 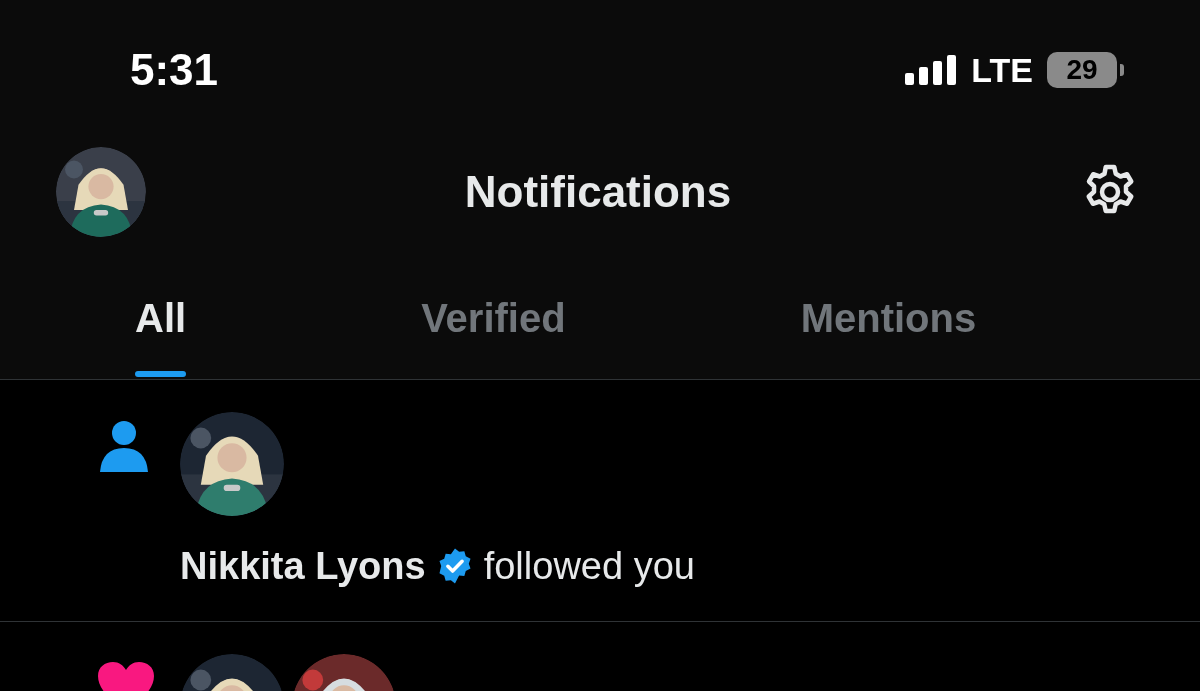 What do you see at coordinates (175, 70) in the screenshot?
I see `status-time: 5:31` at bounding box center [175, 70].